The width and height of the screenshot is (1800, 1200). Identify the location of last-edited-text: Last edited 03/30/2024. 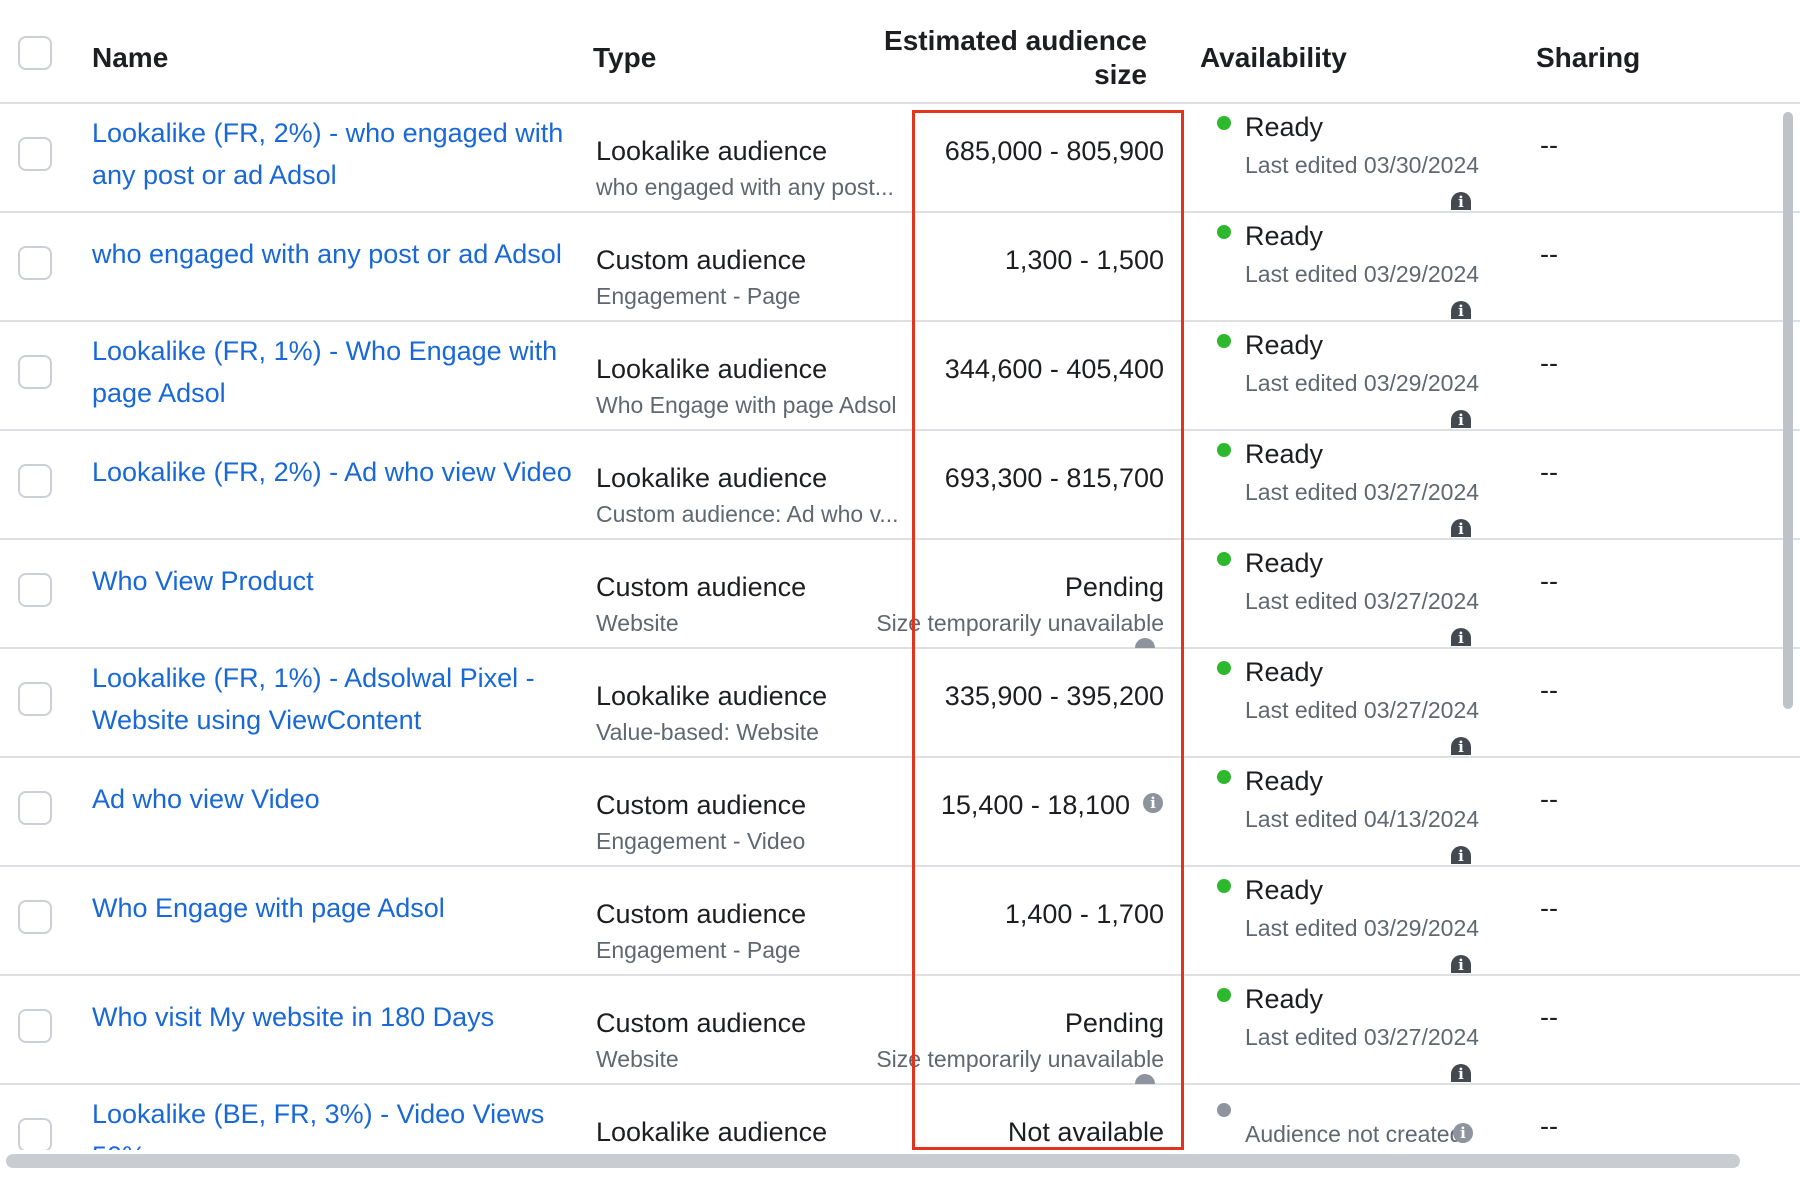
(1362, 165).